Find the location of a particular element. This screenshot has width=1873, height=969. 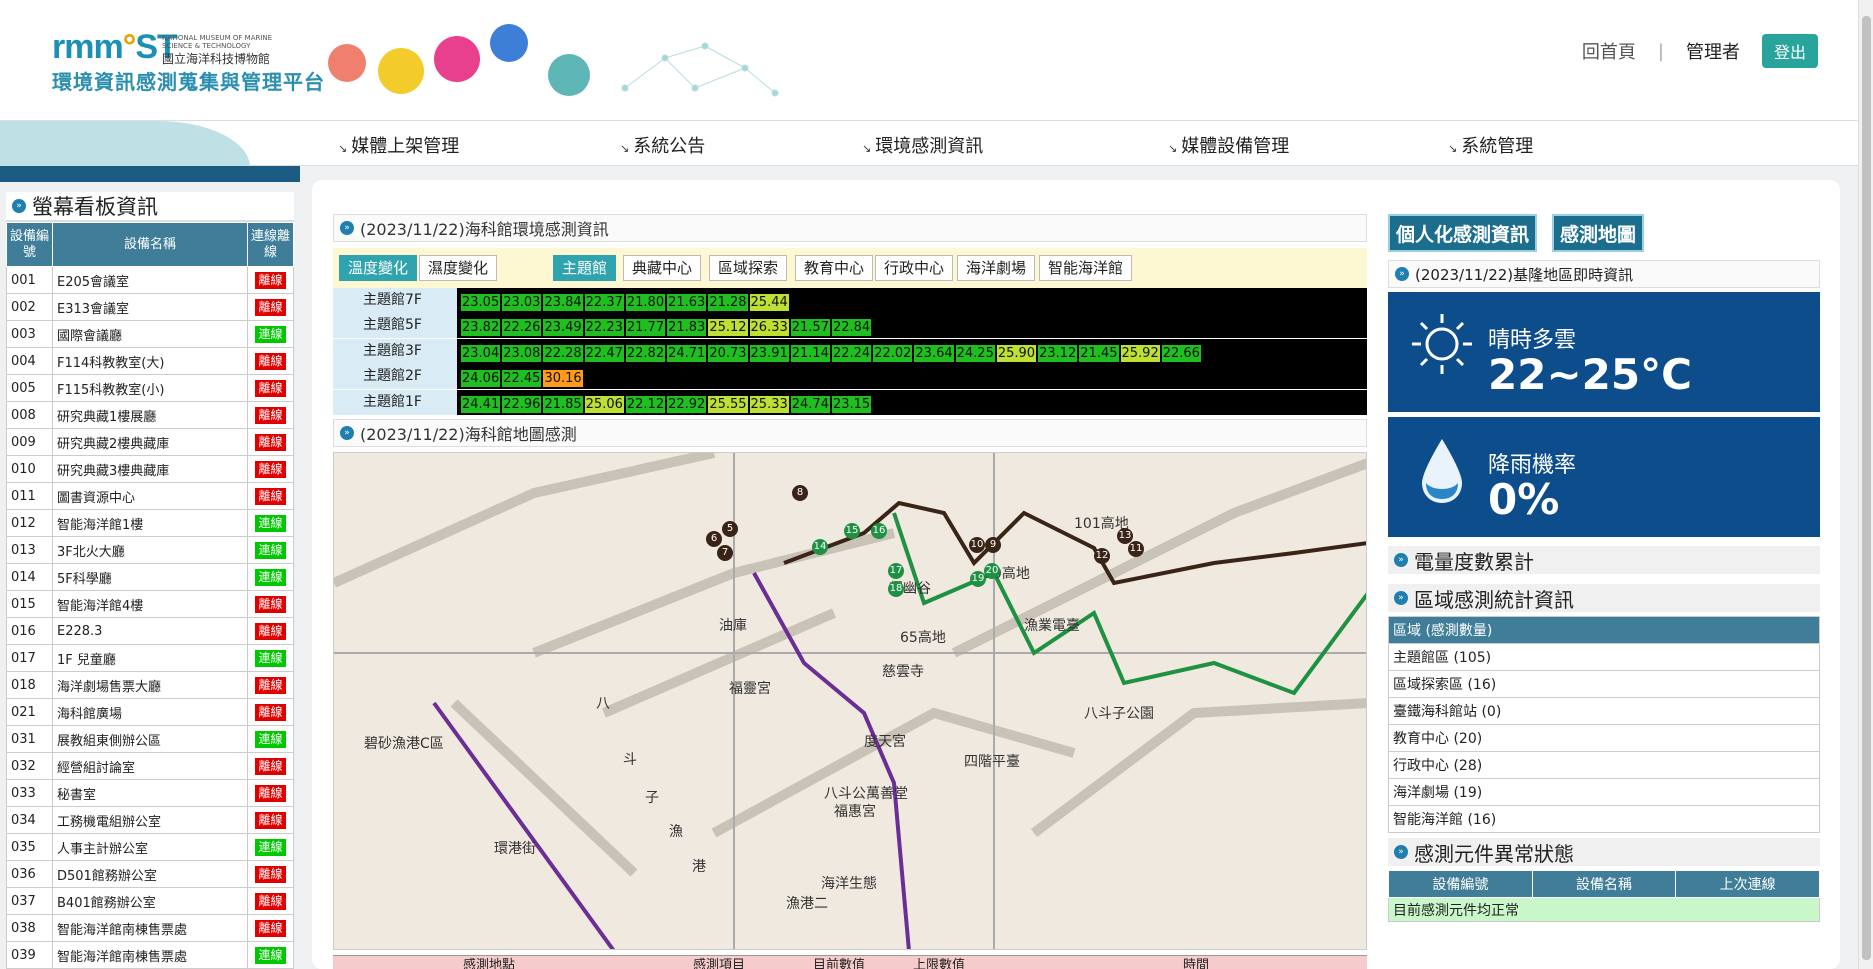

sensor-value: 30.16 is located at coordinates (563, 379).